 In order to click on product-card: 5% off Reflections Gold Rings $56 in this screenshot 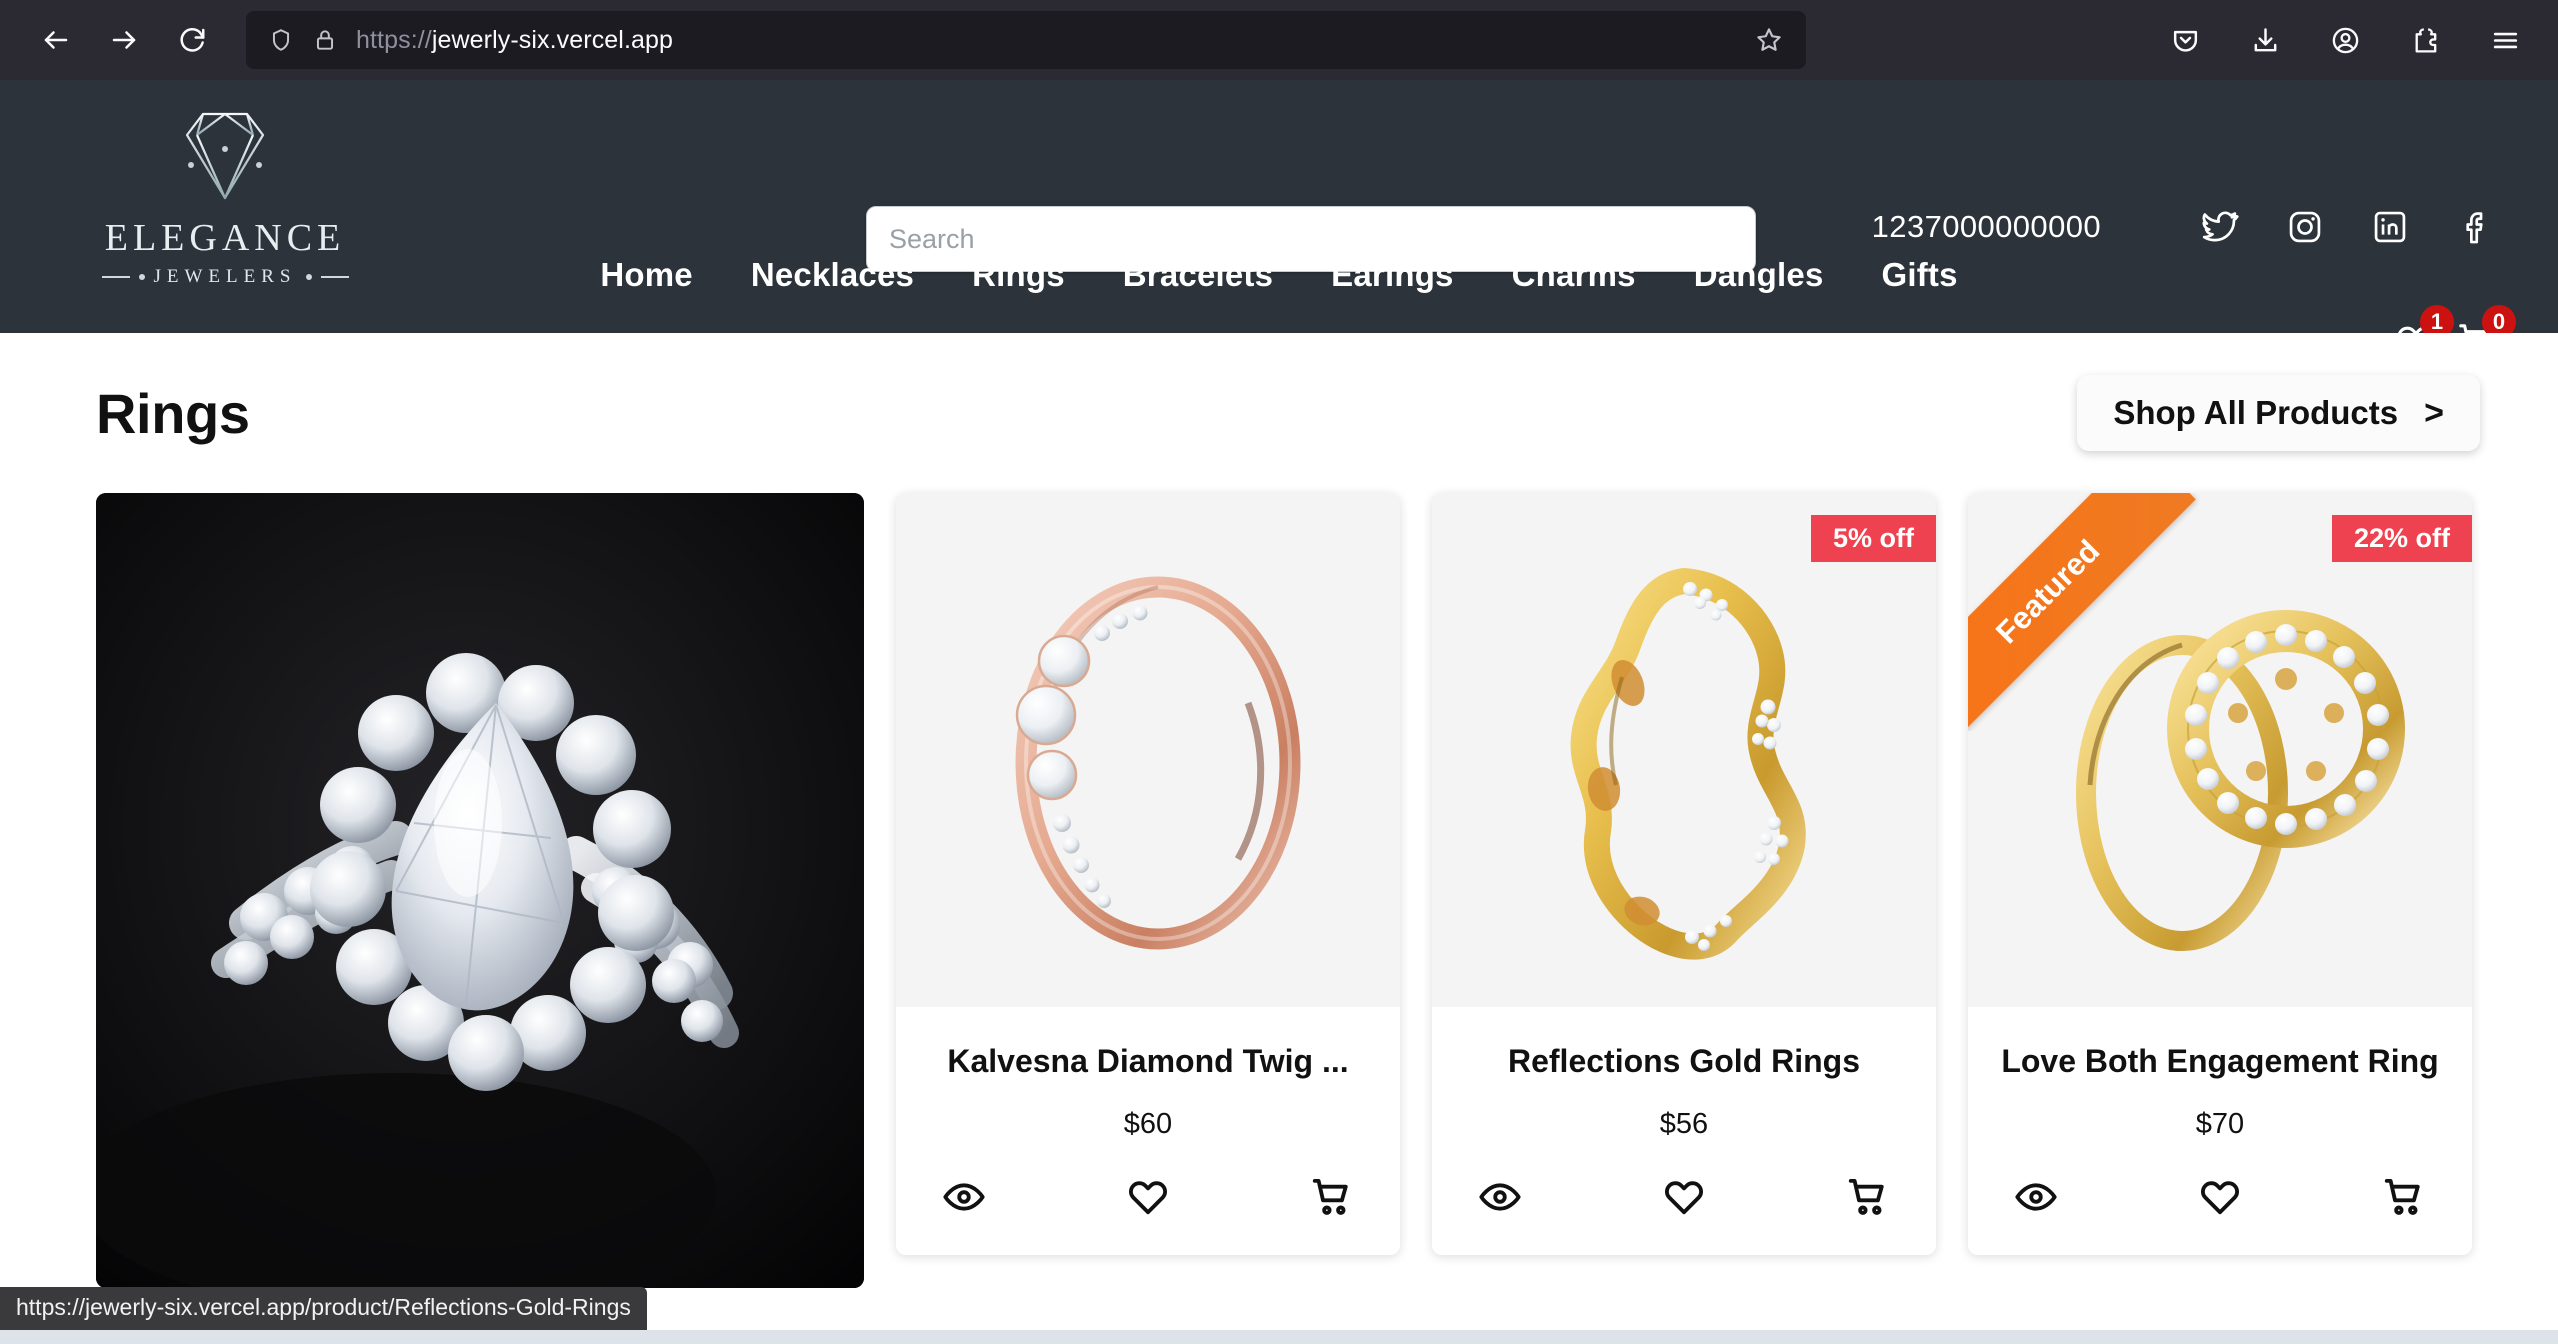, I will do `click(1684, 874)`.